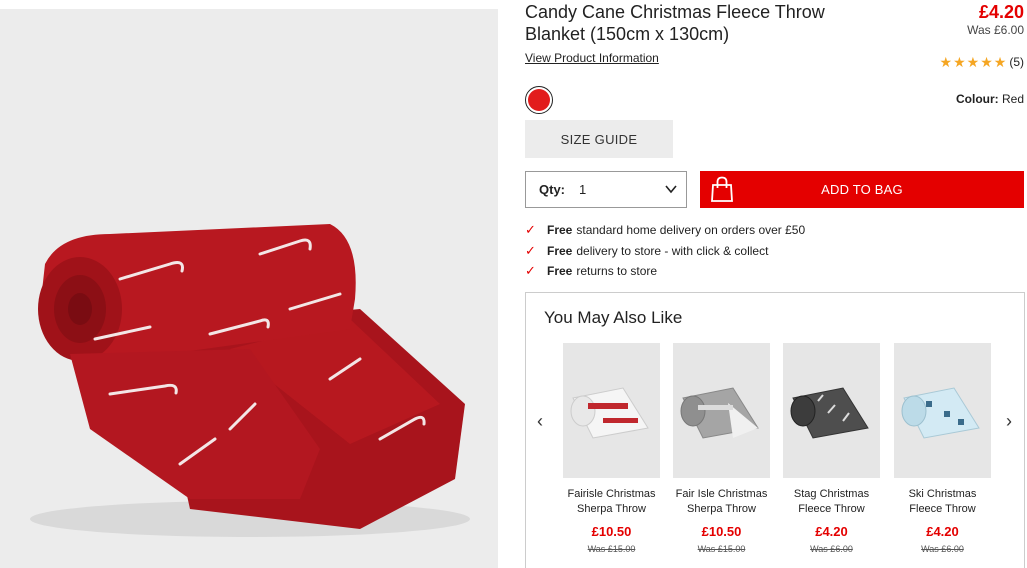  I want to click on recommendation-name: Stag Christmas Fleece Throw, so click(831, 501).